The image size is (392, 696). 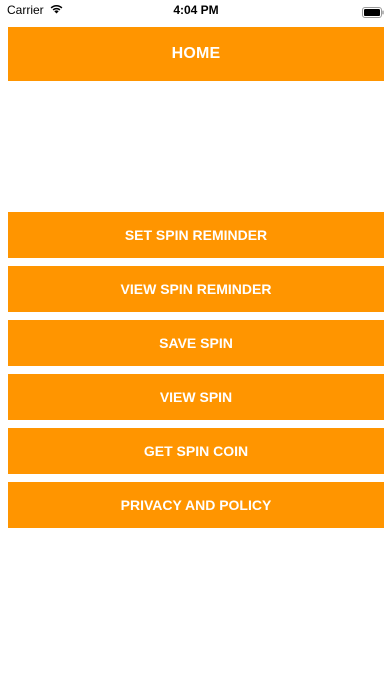 What do you see at coordinates (373, 11) in the screenshot?
I see `battery-icon` at bounding box center [373, 11].